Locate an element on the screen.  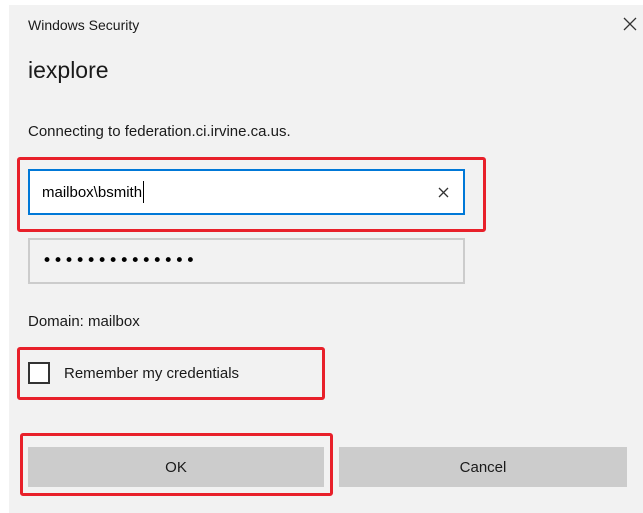
ok-button: OK is located at coordinates (176, 467).